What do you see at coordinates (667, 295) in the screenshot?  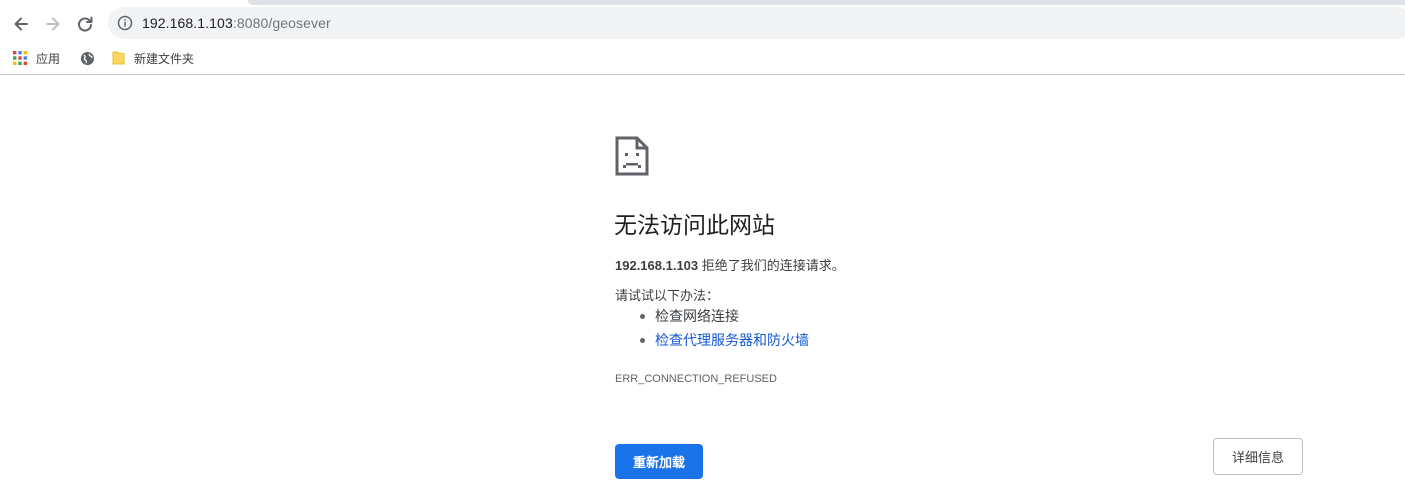 I see `suggestions-heading: 请试试以下办法：` at bounding box center [667, 295].